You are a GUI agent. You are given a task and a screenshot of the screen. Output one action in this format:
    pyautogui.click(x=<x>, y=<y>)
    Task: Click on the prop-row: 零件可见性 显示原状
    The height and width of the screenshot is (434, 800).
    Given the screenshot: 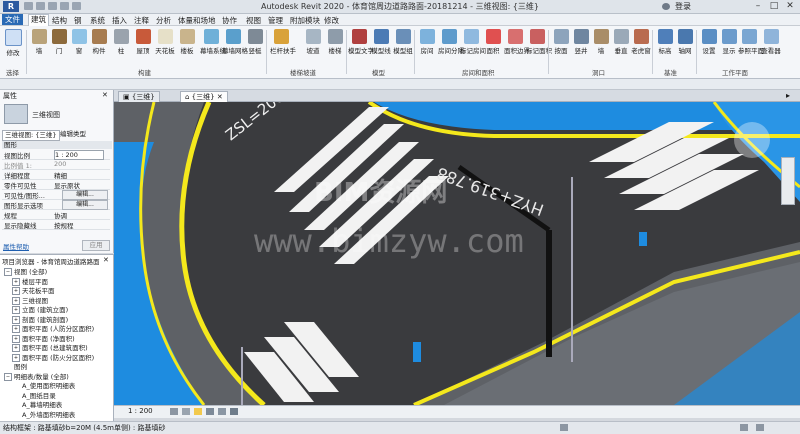 What is the action you would take?
    pyautogui.click(x=56, y=185)
    